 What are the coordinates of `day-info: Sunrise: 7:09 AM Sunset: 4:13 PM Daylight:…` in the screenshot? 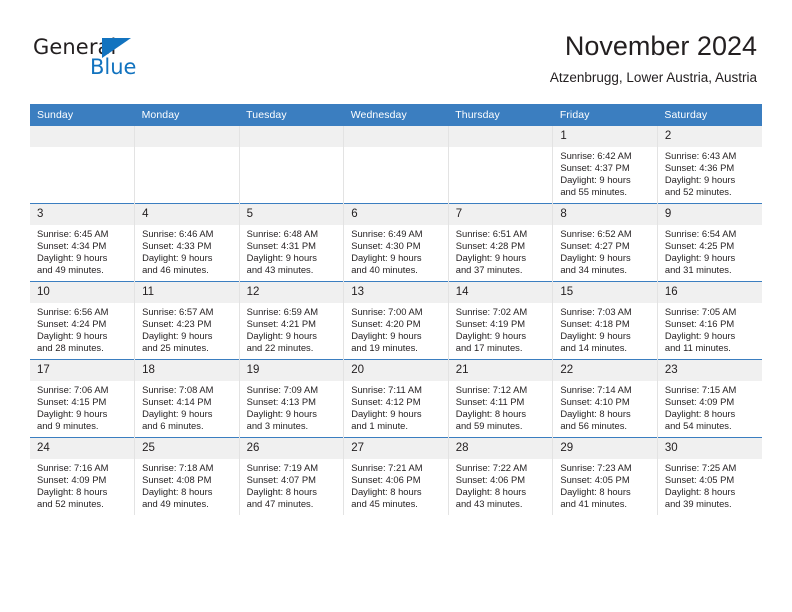 It's located at (292, 406).